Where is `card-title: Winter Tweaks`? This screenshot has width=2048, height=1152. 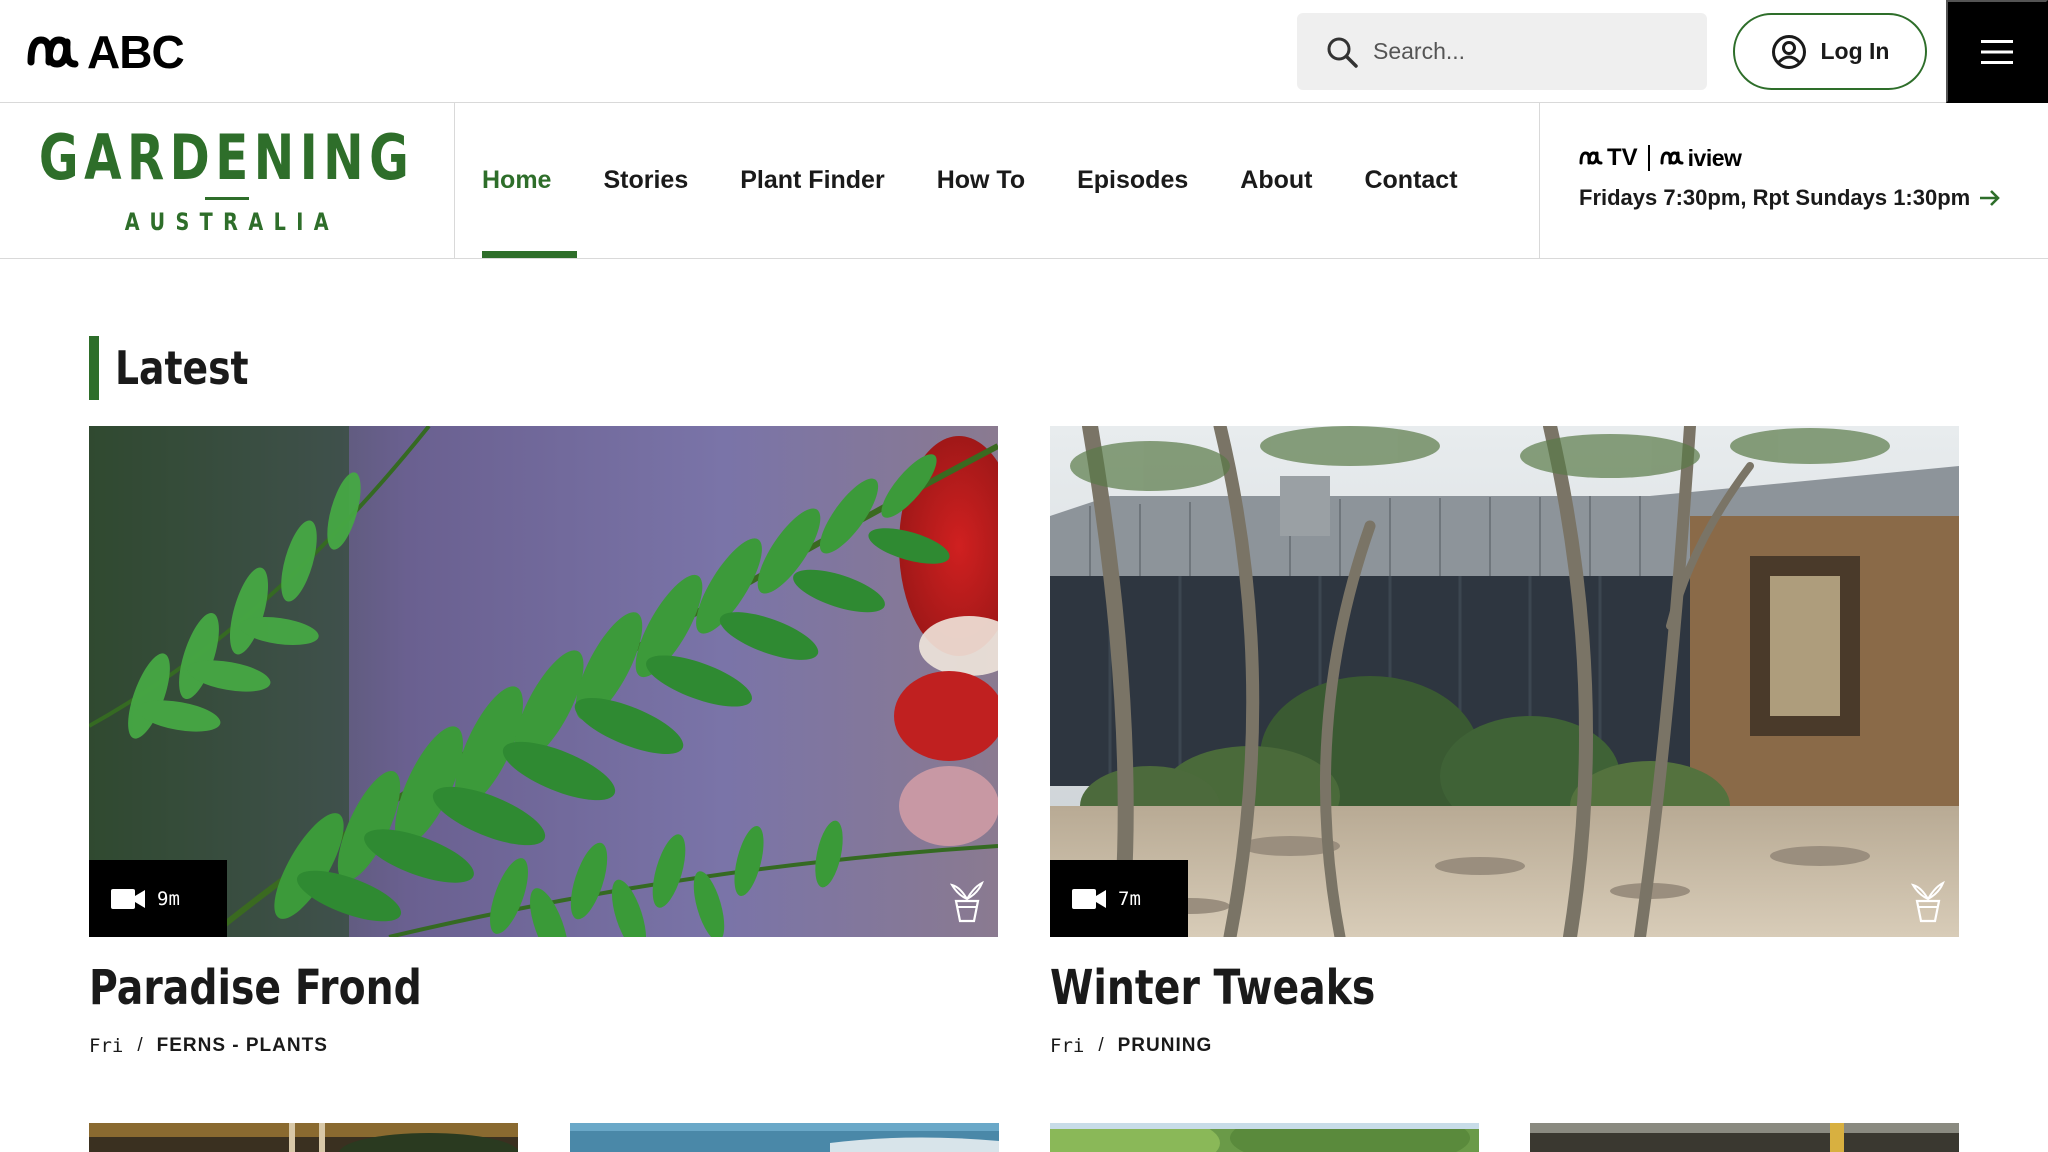
card-title: Winter Tweaks is located at coordinates (1422, 988).